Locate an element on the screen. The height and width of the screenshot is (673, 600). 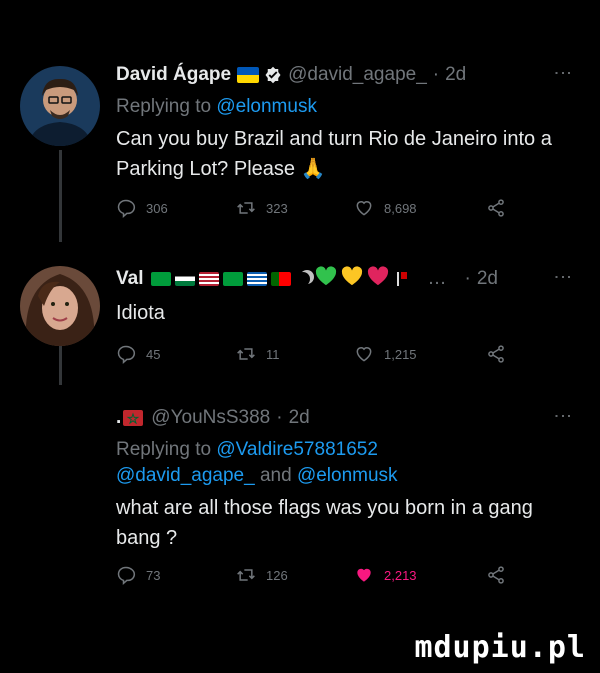
flag-small-icon is located at coordinates (403, 279).